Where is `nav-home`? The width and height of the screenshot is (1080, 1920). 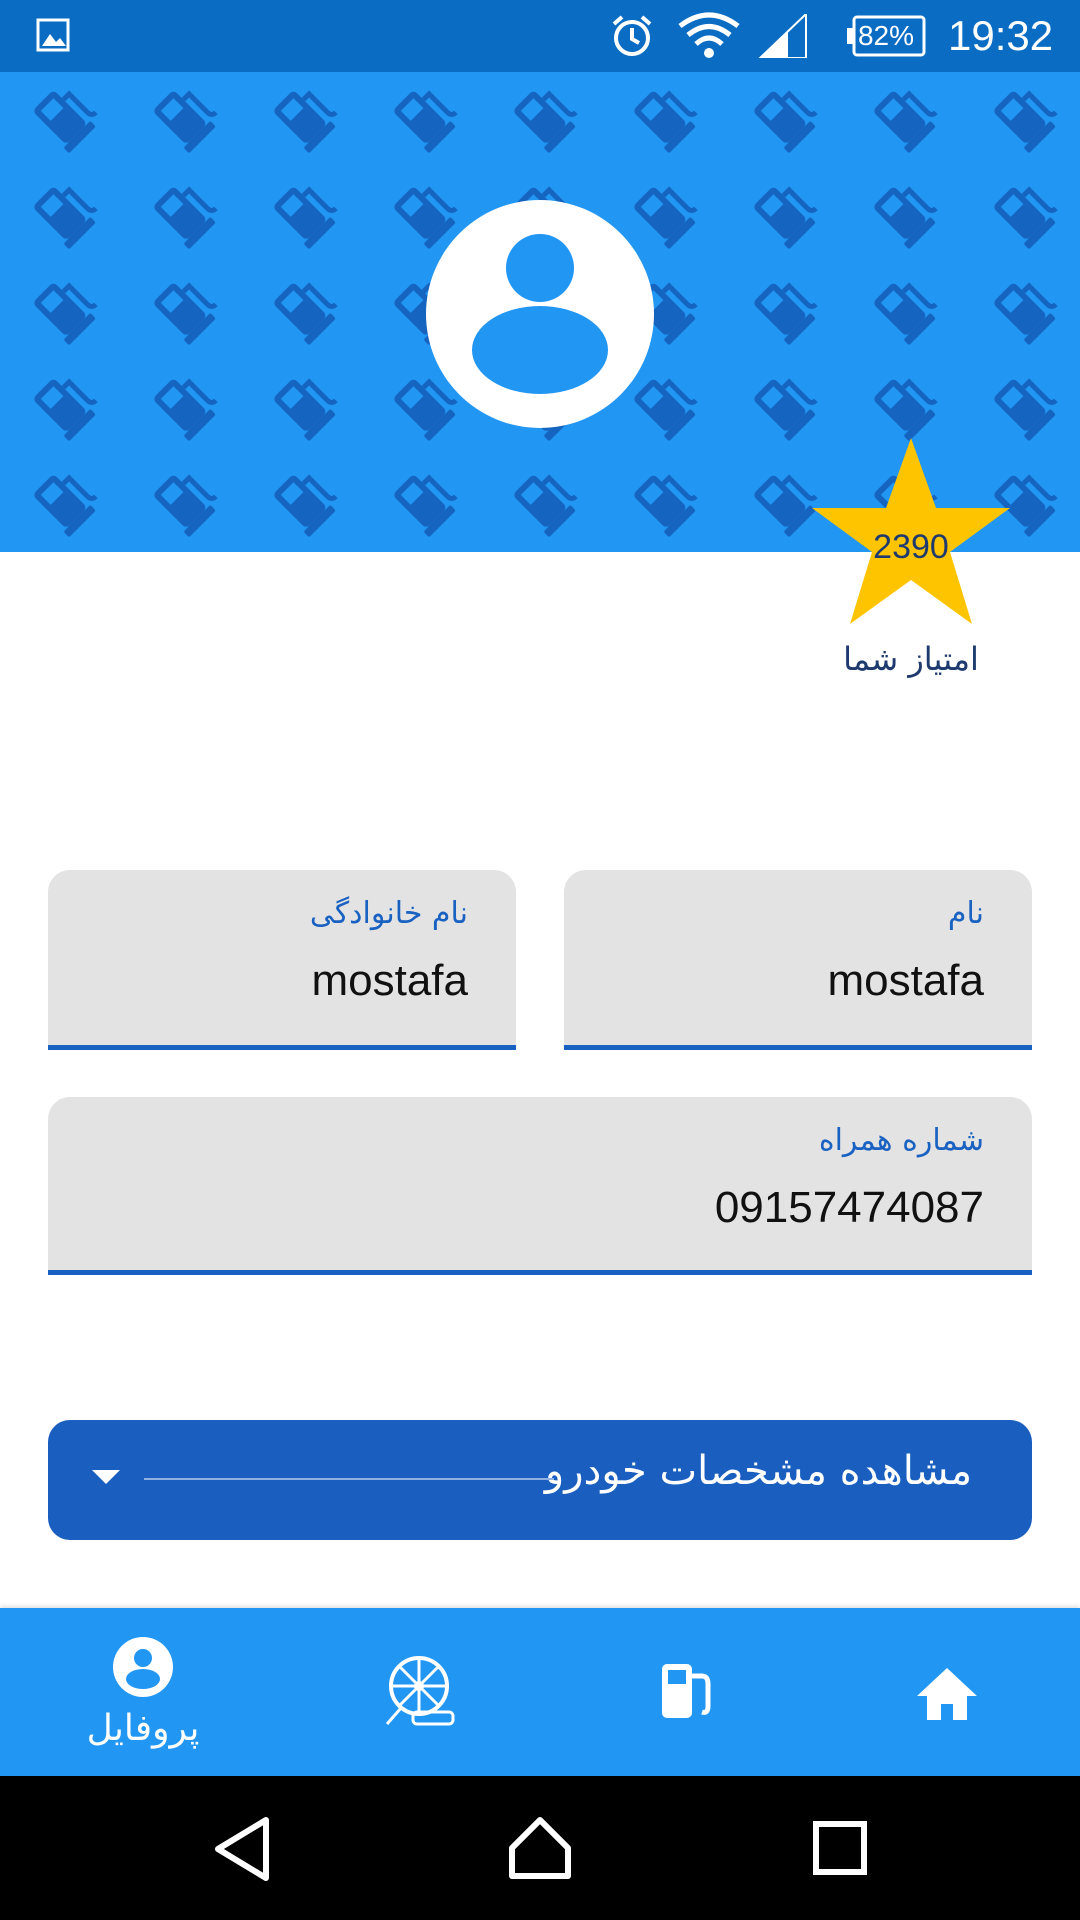
nav-home is located at coordinates (946, 1692).